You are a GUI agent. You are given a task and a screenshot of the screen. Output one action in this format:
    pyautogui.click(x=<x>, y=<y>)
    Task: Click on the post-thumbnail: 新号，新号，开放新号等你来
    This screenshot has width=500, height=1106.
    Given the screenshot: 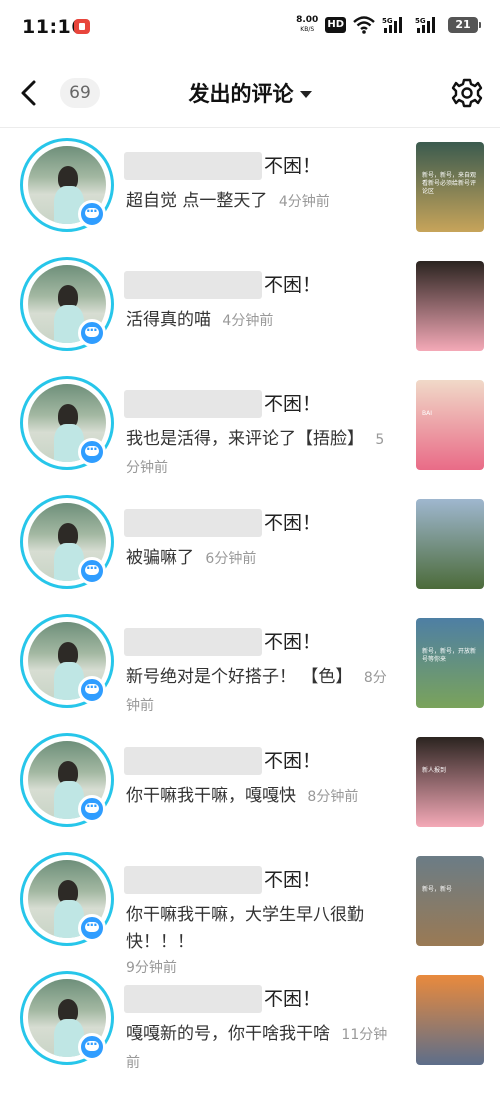 What is the action you would take?
    pyautogui.click(x=450, y=663)
    